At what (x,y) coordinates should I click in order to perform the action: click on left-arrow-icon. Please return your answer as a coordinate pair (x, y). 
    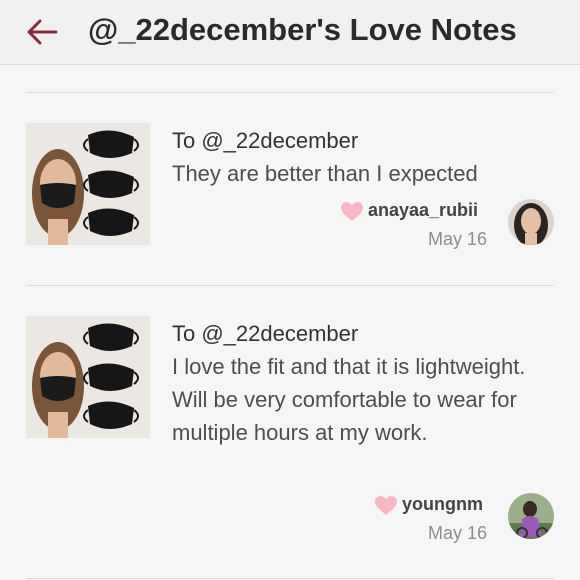
    Looking at the image, I should click on (42, 32).